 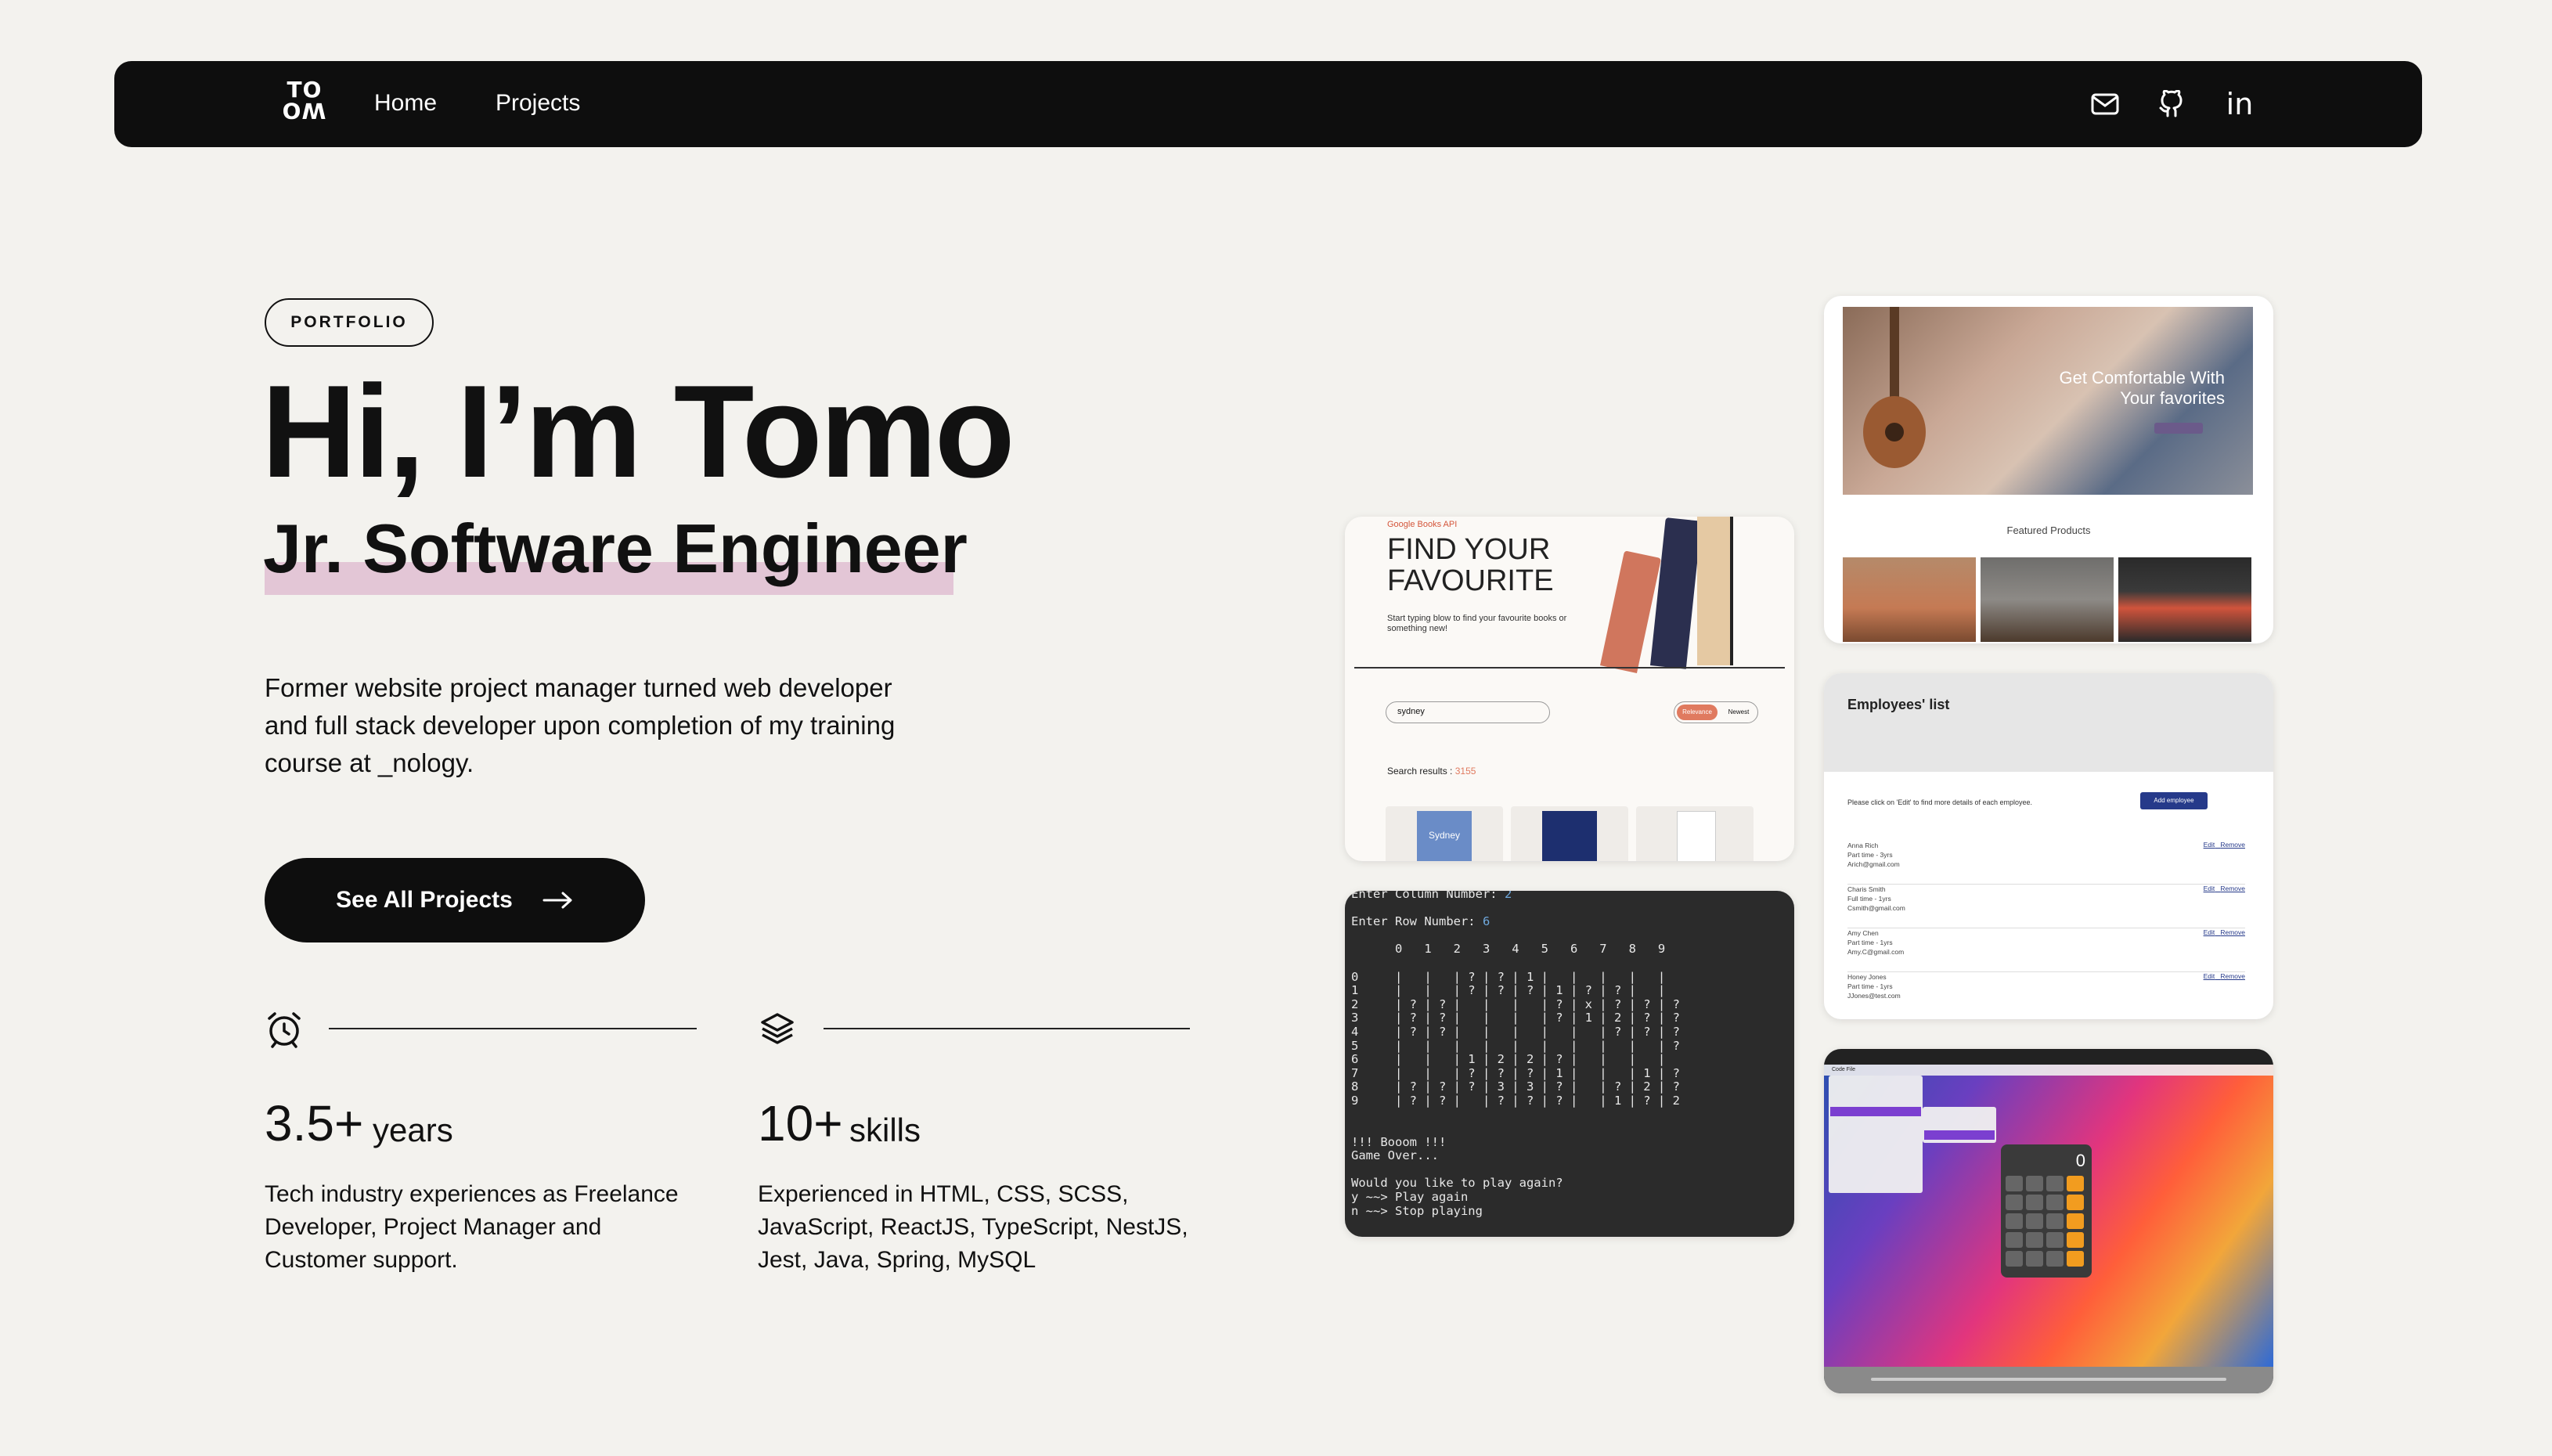 What do you see at coordinates (1468, 712) in the screenshot?
I see `books-search-input: sydney` at bounding box center [1468, 712].